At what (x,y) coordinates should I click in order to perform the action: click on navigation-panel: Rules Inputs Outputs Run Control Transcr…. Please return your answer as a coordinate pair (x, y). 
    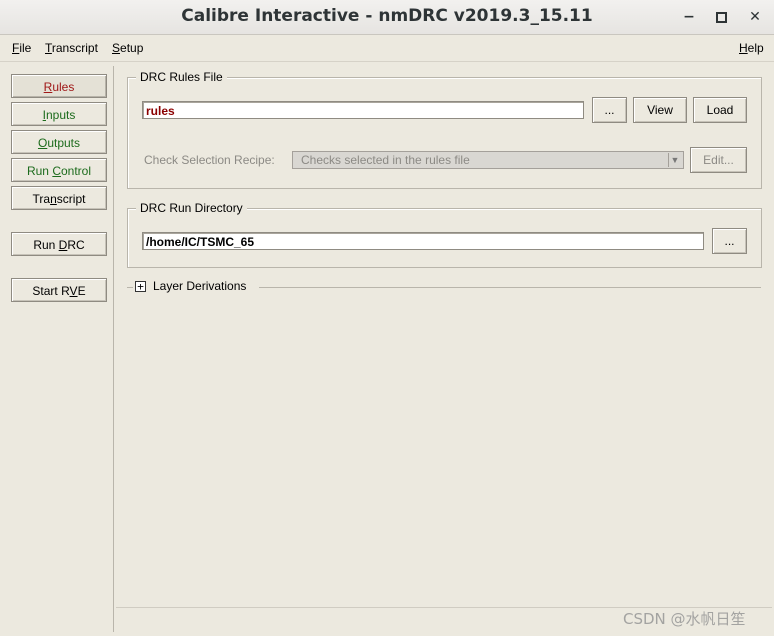
    Looking at the image, I should click on (60, 349).